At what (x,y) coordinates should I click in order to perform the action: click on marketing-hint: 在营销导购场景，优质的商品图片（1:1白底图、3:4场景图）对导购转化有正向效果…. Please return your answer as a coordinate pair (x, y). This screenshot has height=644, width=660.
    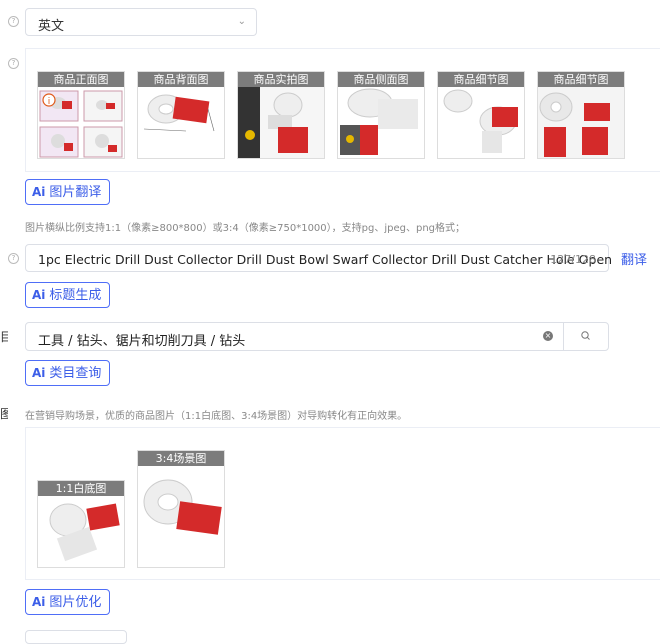
    Looking at the image, I should click on (216, 416).